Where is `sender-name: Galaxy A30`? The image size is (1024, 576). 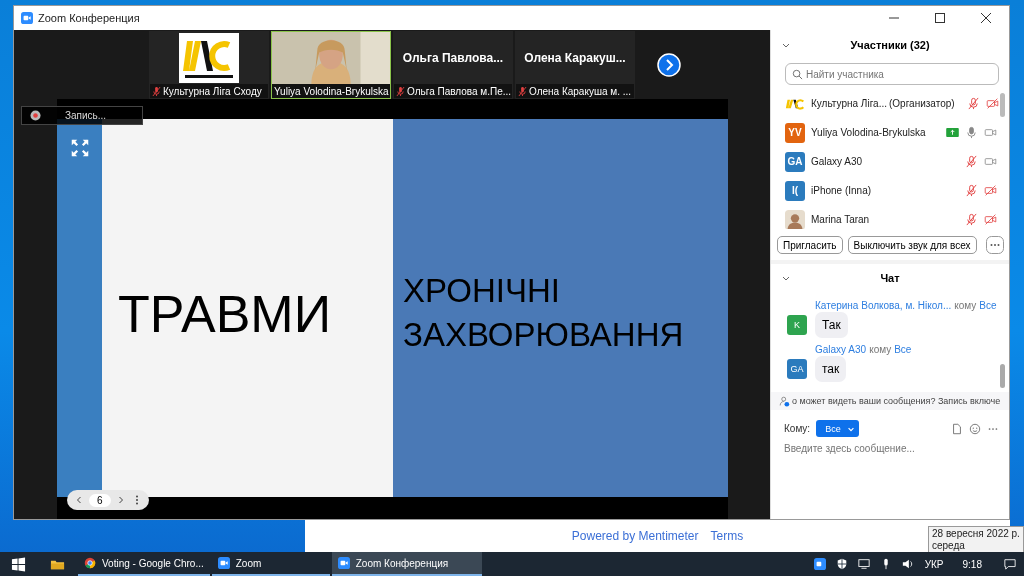 sender-name: Galaxy A30 is located at coordinates (841, 349).